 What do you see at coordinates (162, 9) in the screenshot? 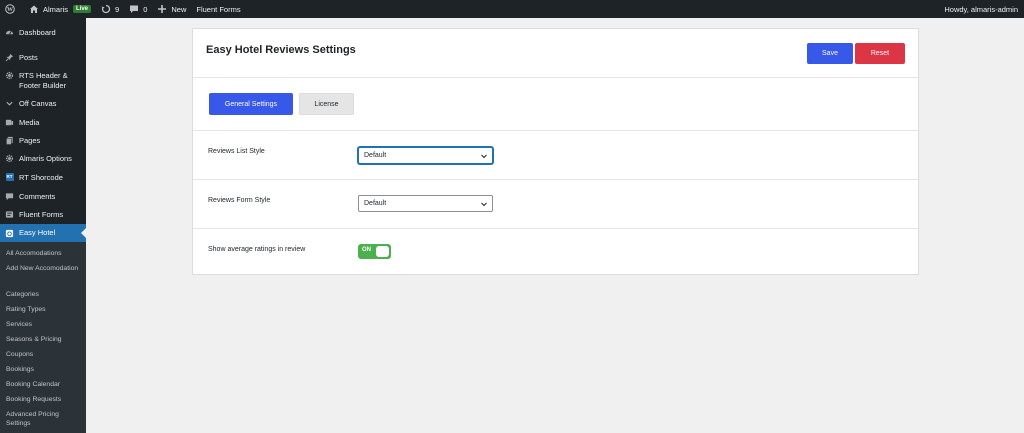
I see `plus-icon` at bounding box center [162, 9].